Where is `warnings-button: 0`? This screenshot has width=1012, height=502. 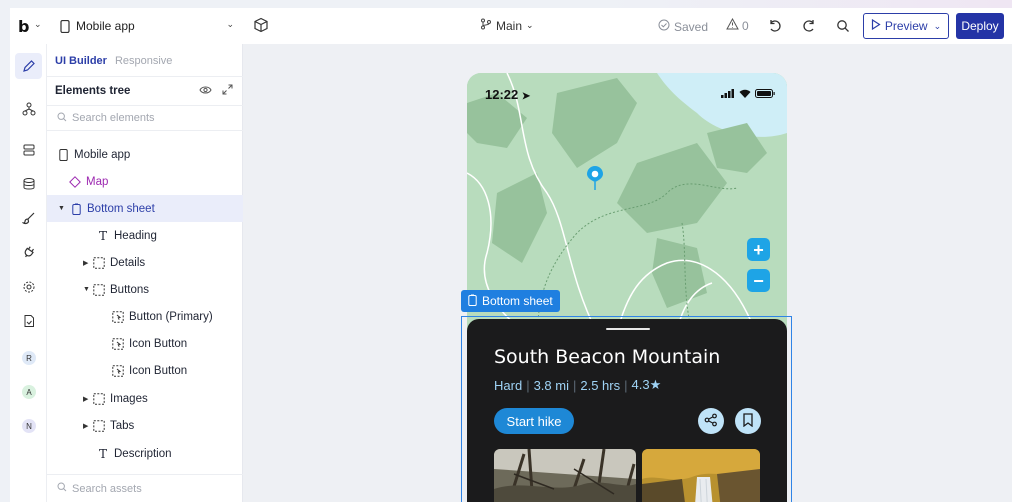 warnings-button: 0 is located at coordinates (737, 25).